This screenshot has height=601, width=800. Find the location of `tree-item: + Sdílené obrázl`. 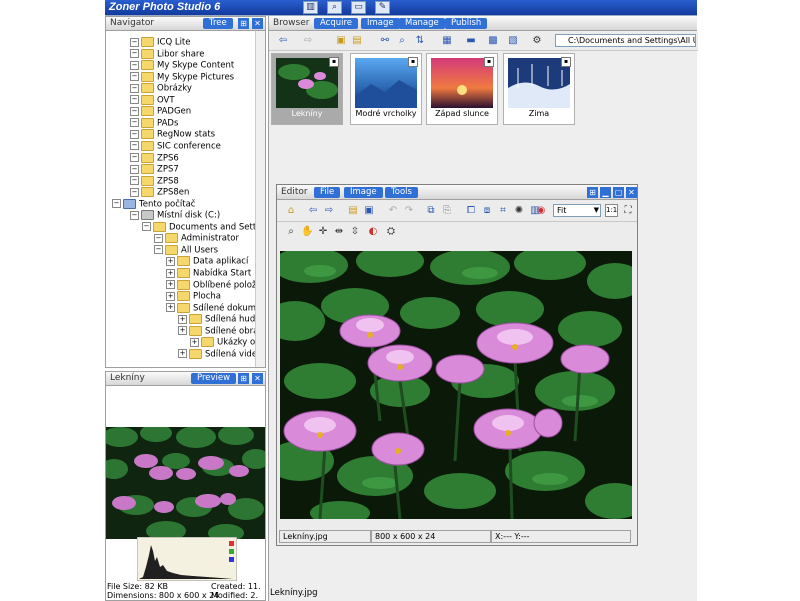

tree-item: + Sdílené obrázl is located at coordinates (221, 331).